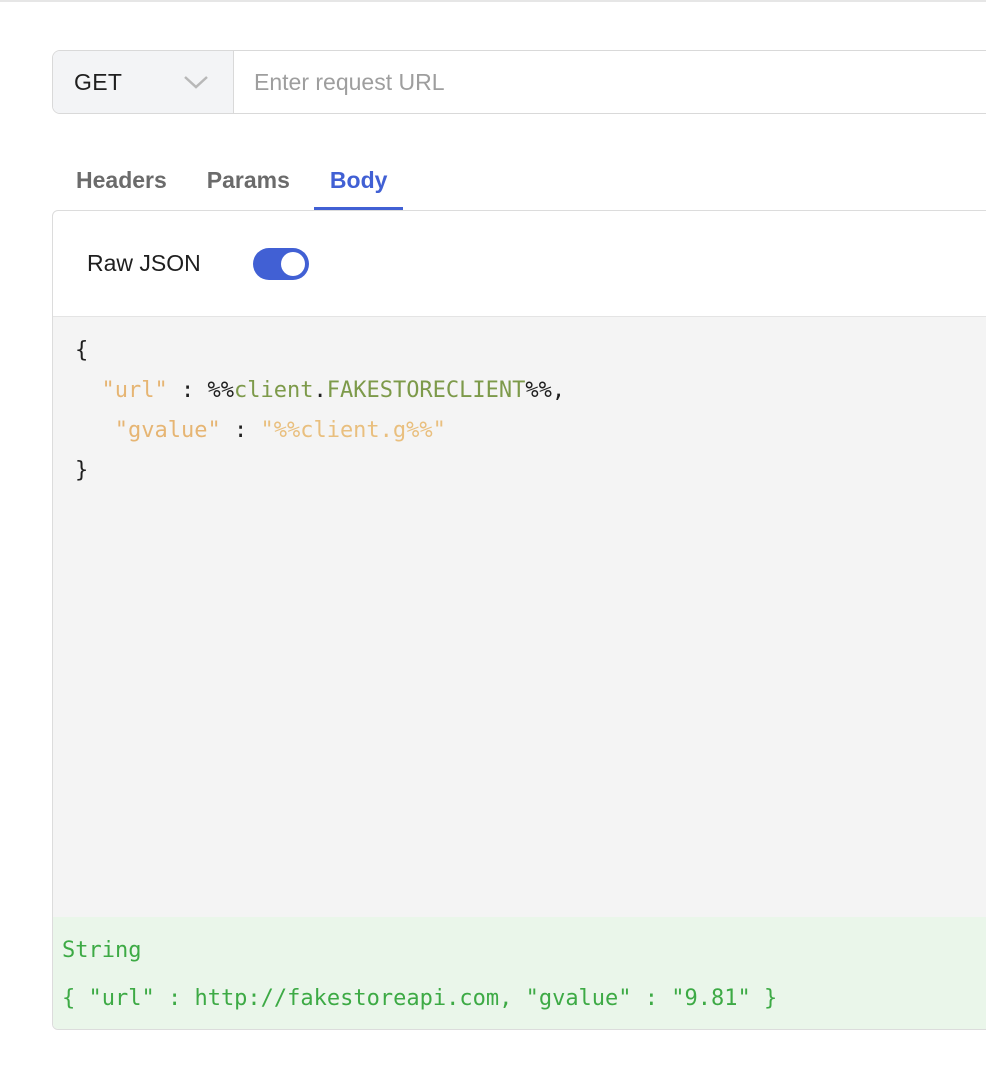 This screenshot has height=1072, width=986. What do you see at coordinates (558, 390) in the screenshot?
I see `trailing-comma: ,` at bounding box center [558, 390].